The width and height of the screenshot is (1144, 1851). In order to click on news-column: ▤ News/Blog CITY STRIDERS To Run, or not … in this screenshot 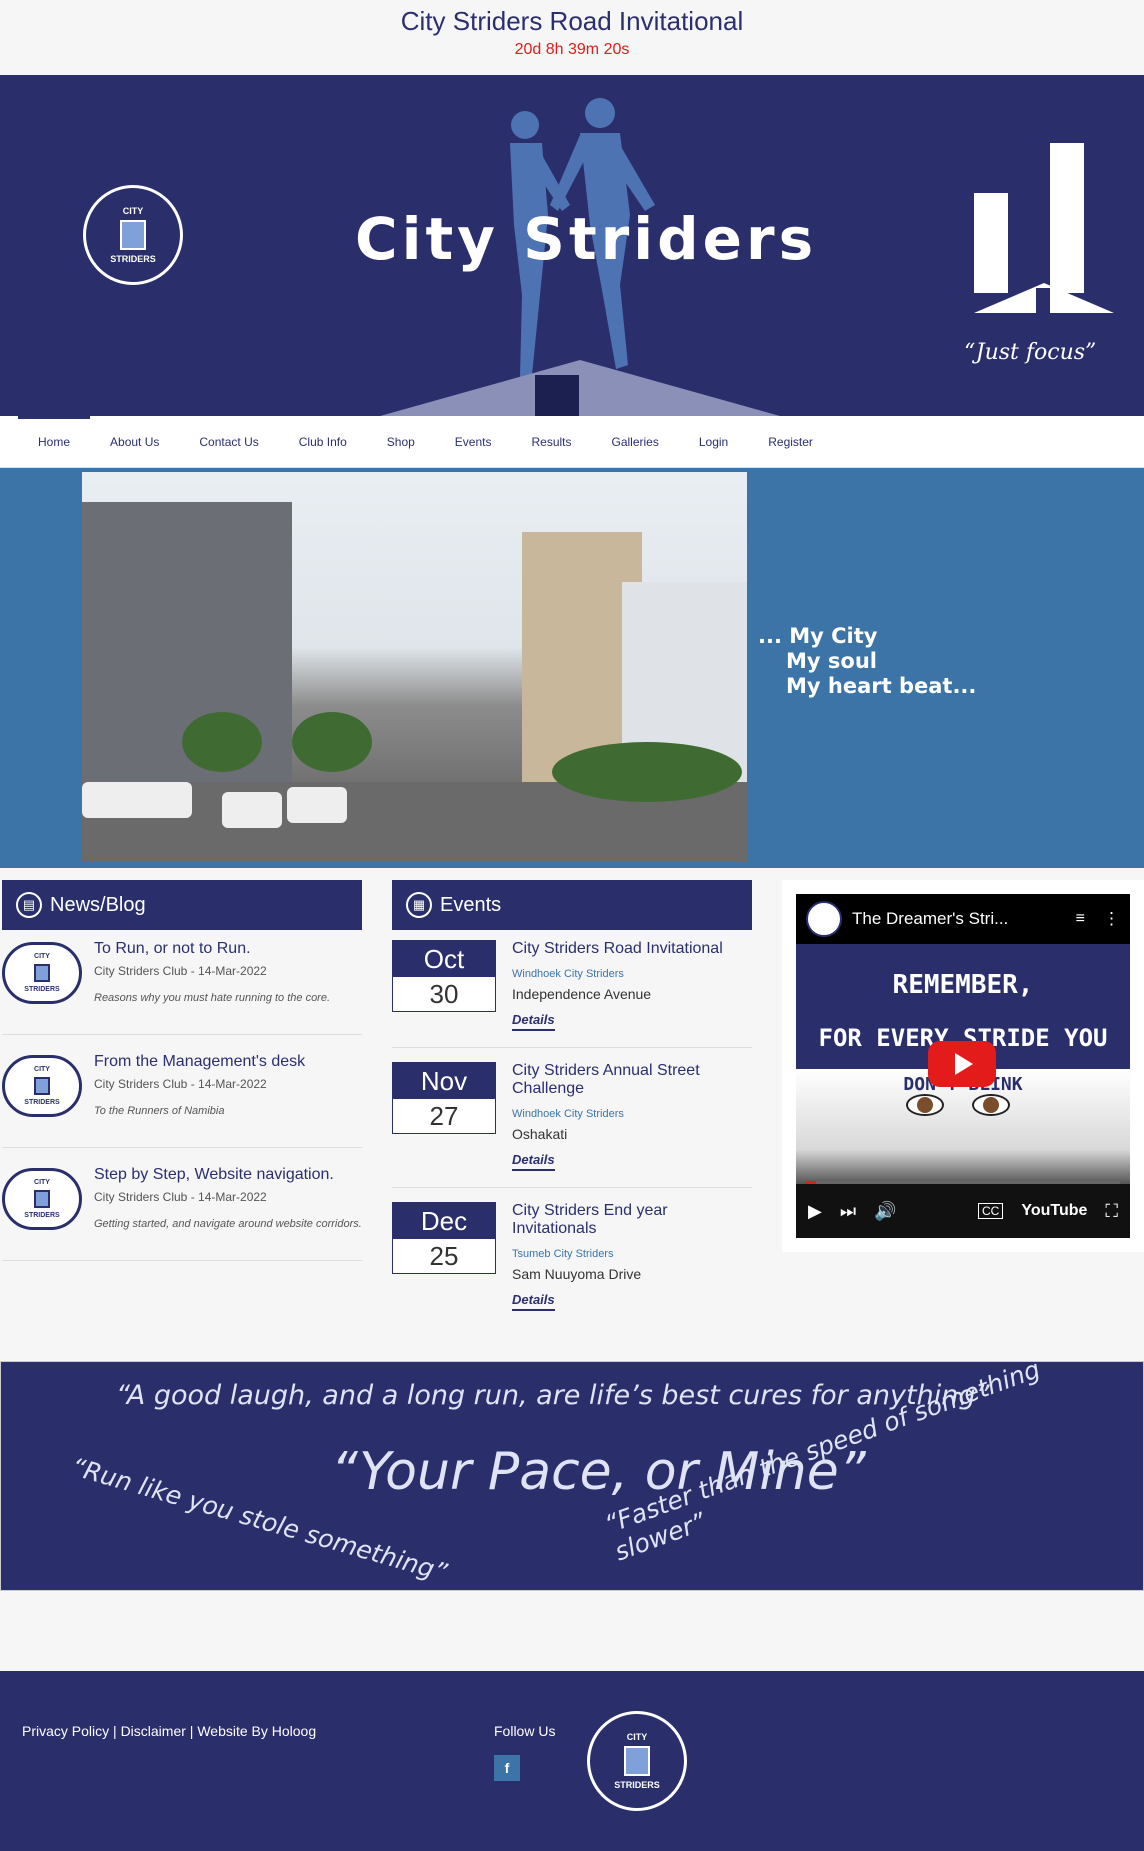, I will do `click(182, 1070)`.